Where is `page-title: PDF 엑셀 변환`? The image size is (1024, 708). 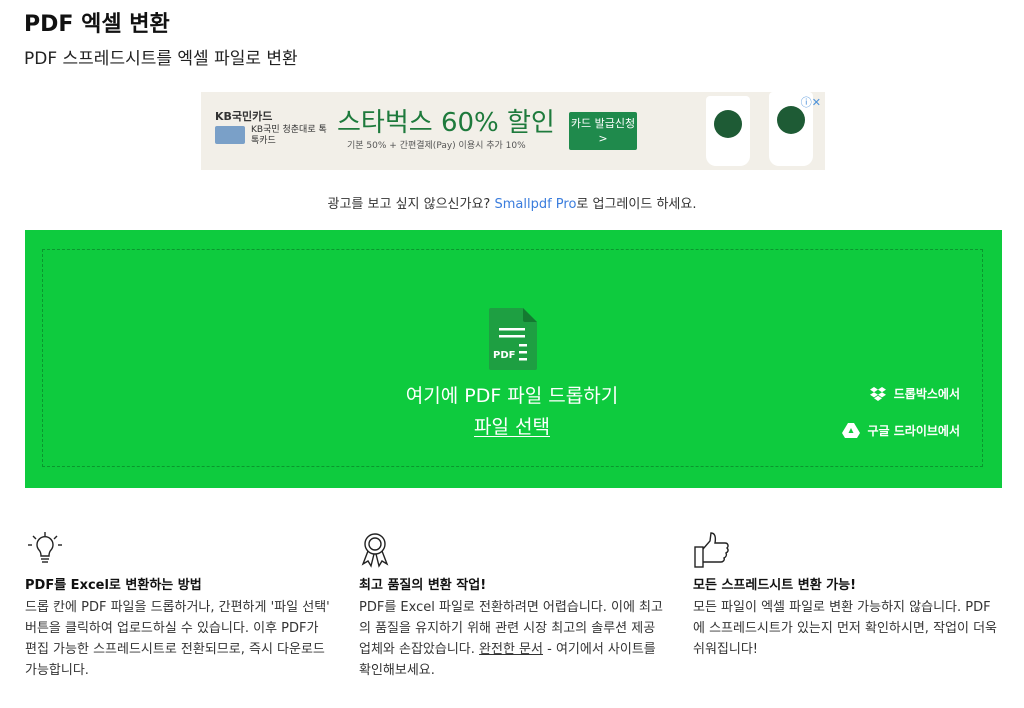 page-title: PDF 엑셀 변환 is located at coordinates (97, 24).